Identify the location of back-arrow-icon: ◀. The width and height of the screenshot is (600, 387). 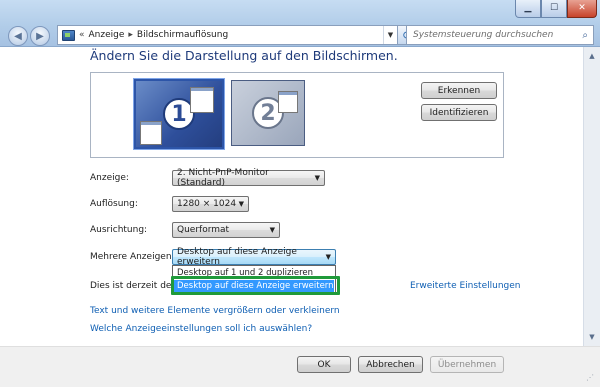
(18, 36).